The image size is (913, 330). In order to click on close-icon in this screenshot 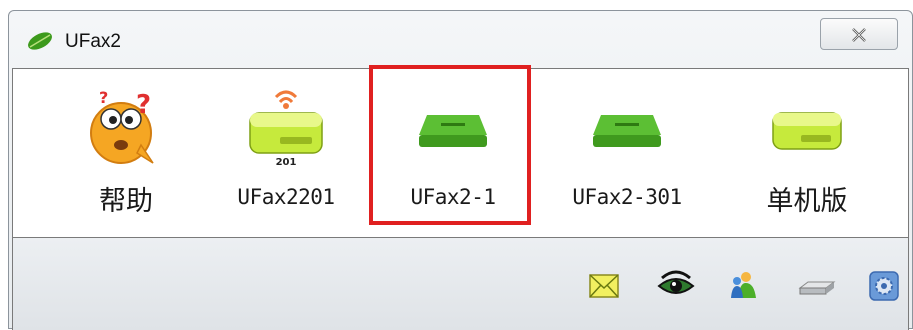, I will do `click(859, 35)`.